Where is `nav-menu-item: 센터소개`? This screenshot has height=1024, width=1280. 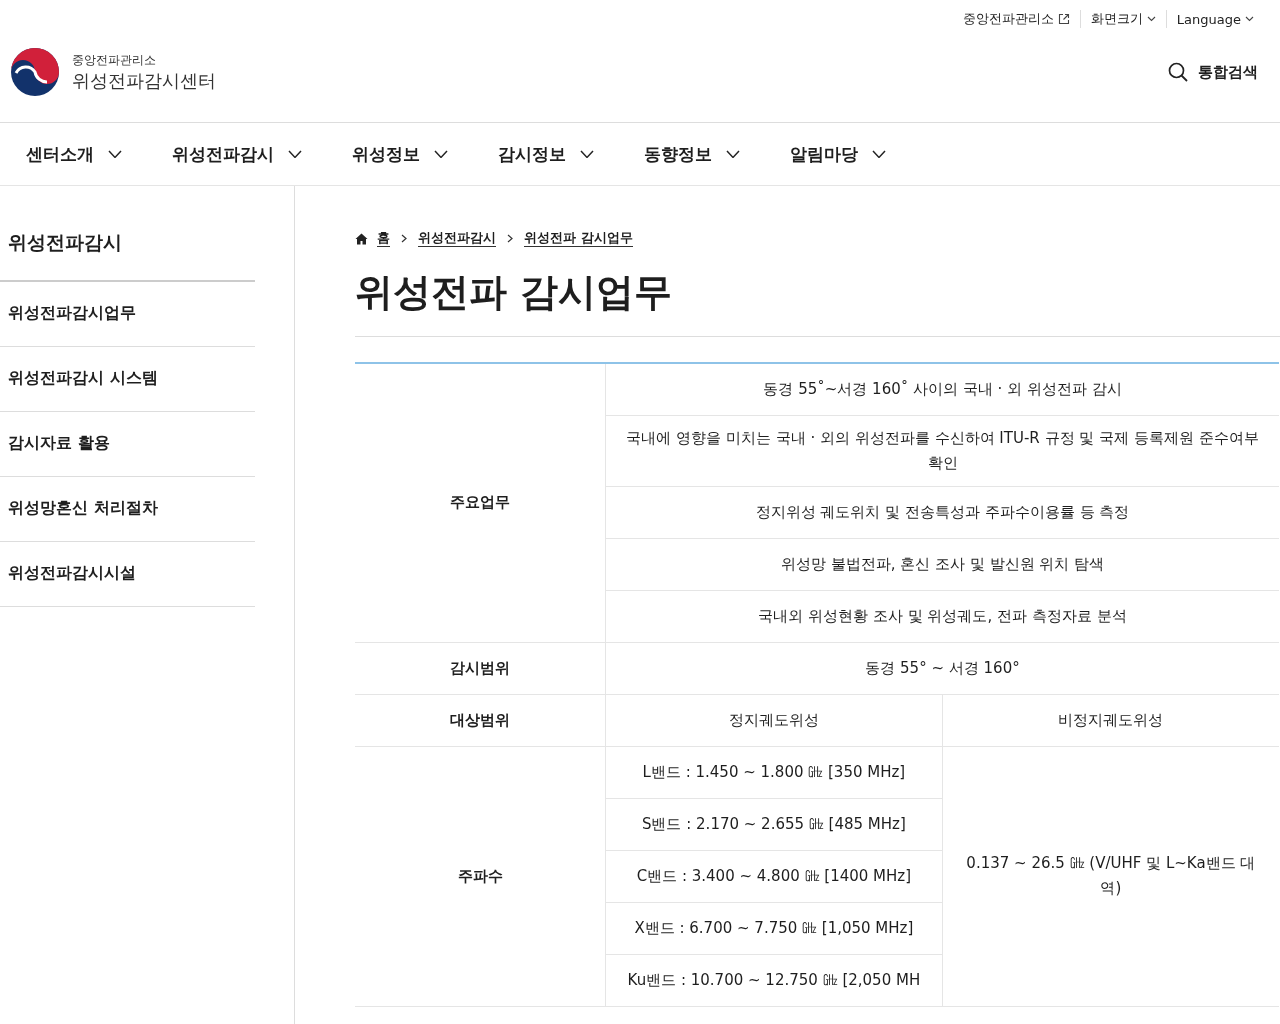 nav-menu-item: 센터소개 is located at coordinates (74, 154).